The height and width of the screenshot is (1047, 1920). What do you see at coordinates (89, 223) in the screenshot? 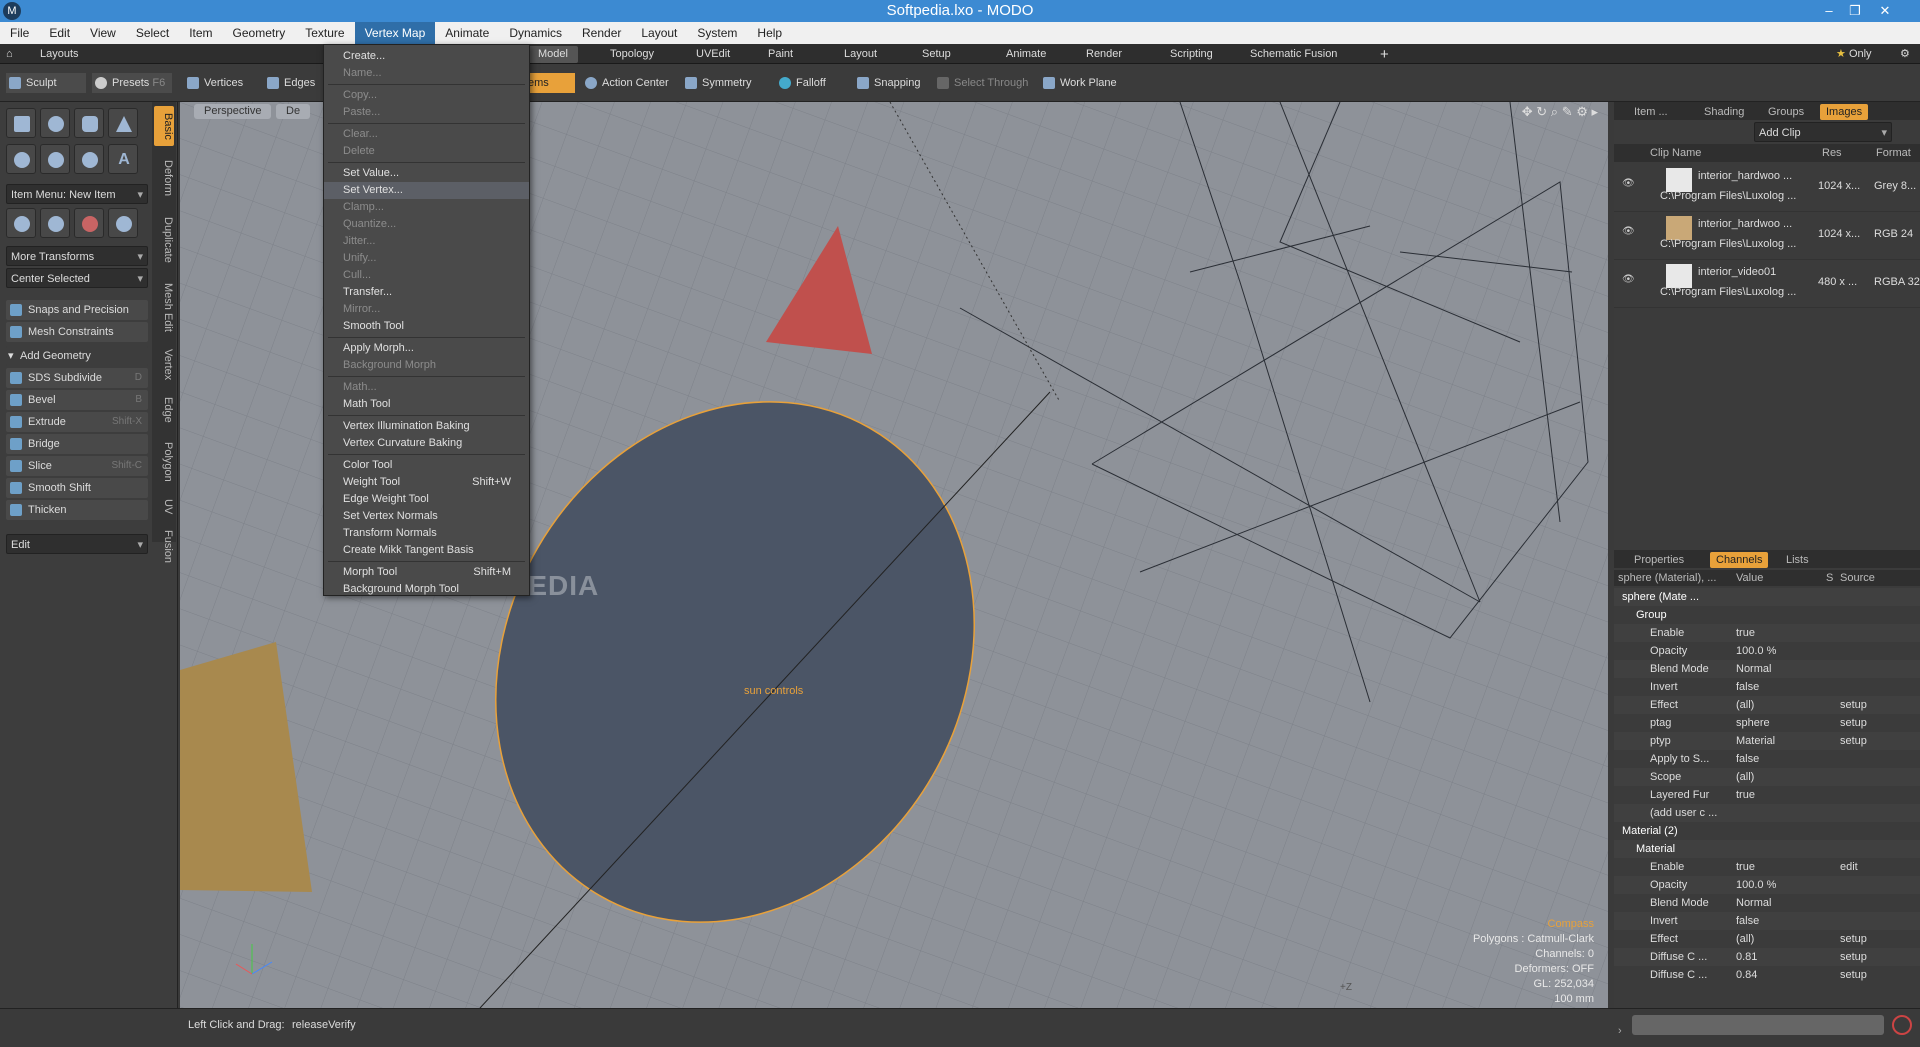
I see `scale-icon` at bounding box center [89, 223].